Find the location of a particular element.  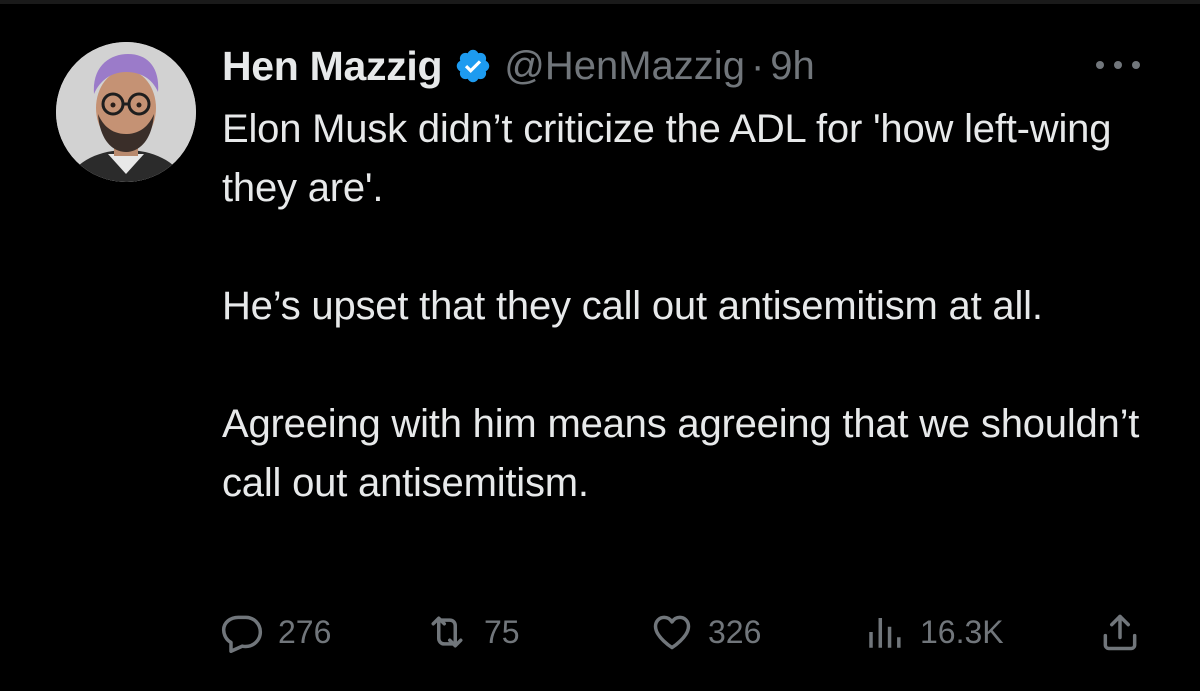

avatar is located at coordinates (126, 112).